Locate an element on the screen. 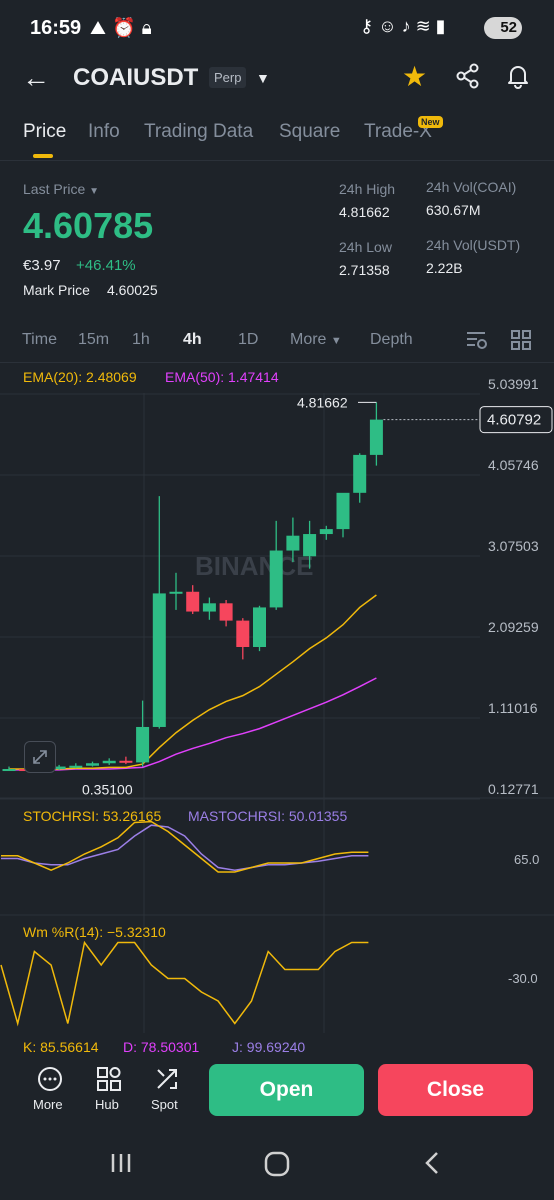 Image resolution: width=554 pixels, height=1200 pixels. chevron-down-icon: ▼ is located at coordinates (263, 78).